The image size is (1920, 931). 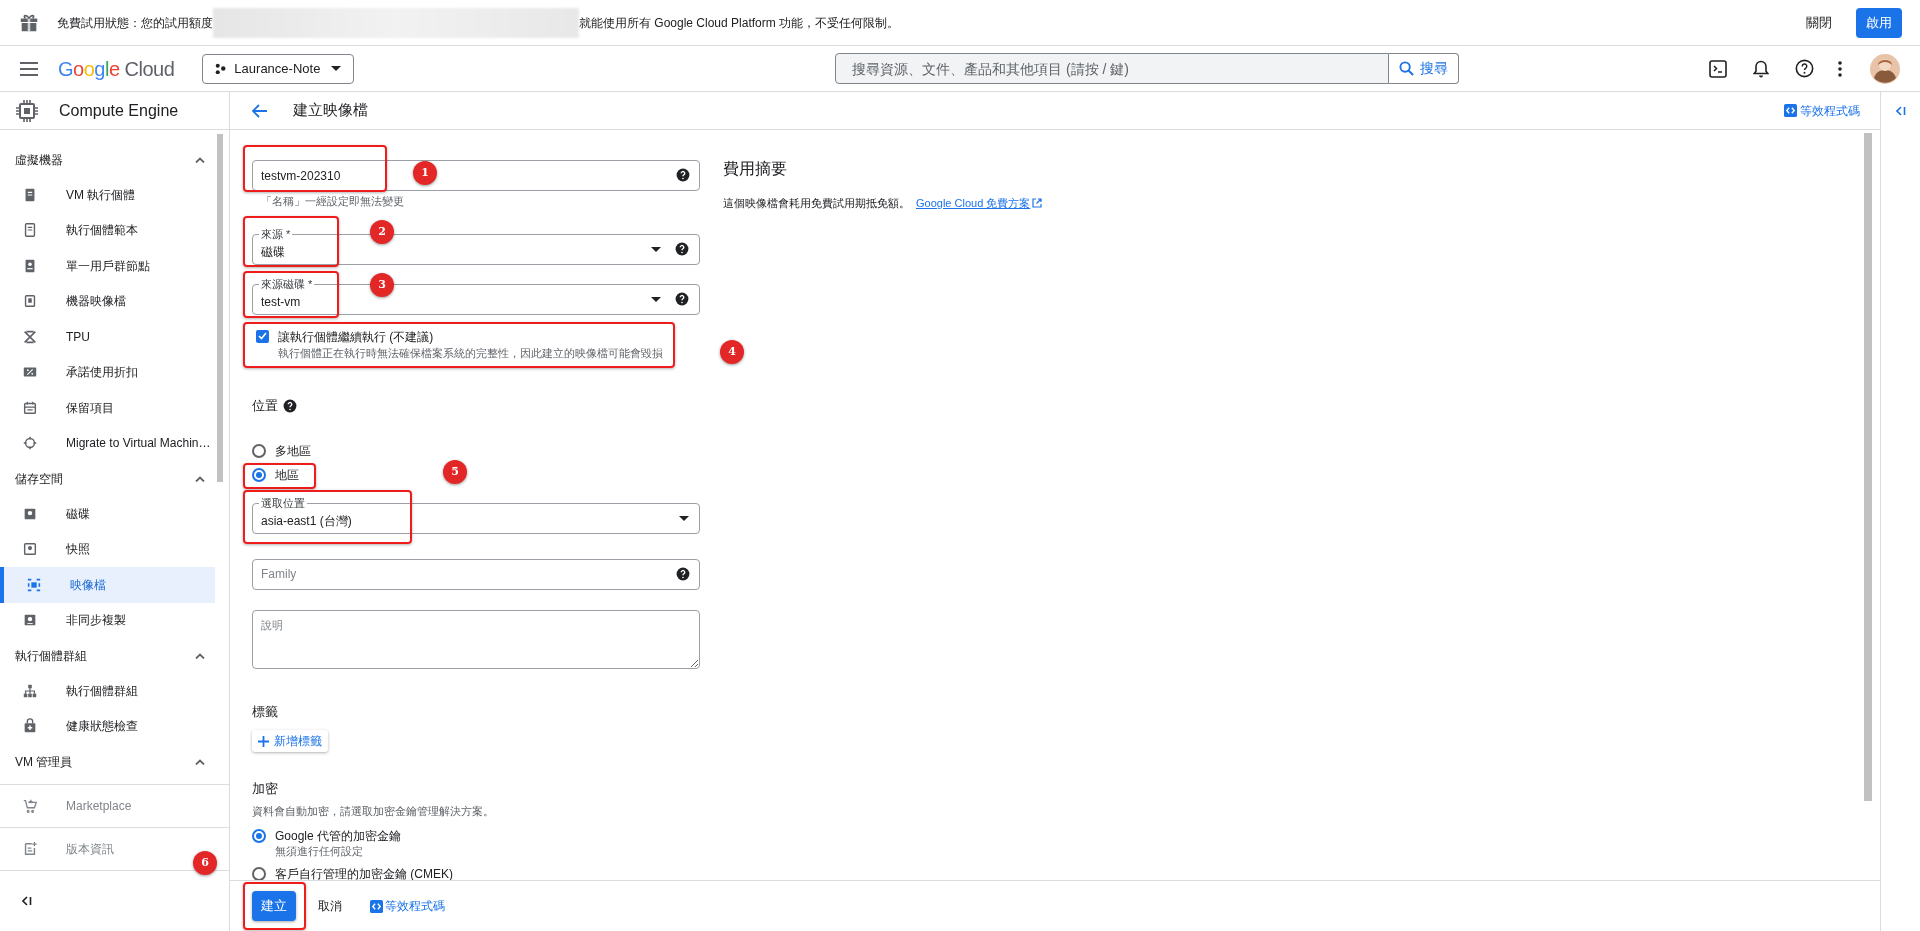 I want to click on nav-item: 映像檔, so click(x=107, y=585).